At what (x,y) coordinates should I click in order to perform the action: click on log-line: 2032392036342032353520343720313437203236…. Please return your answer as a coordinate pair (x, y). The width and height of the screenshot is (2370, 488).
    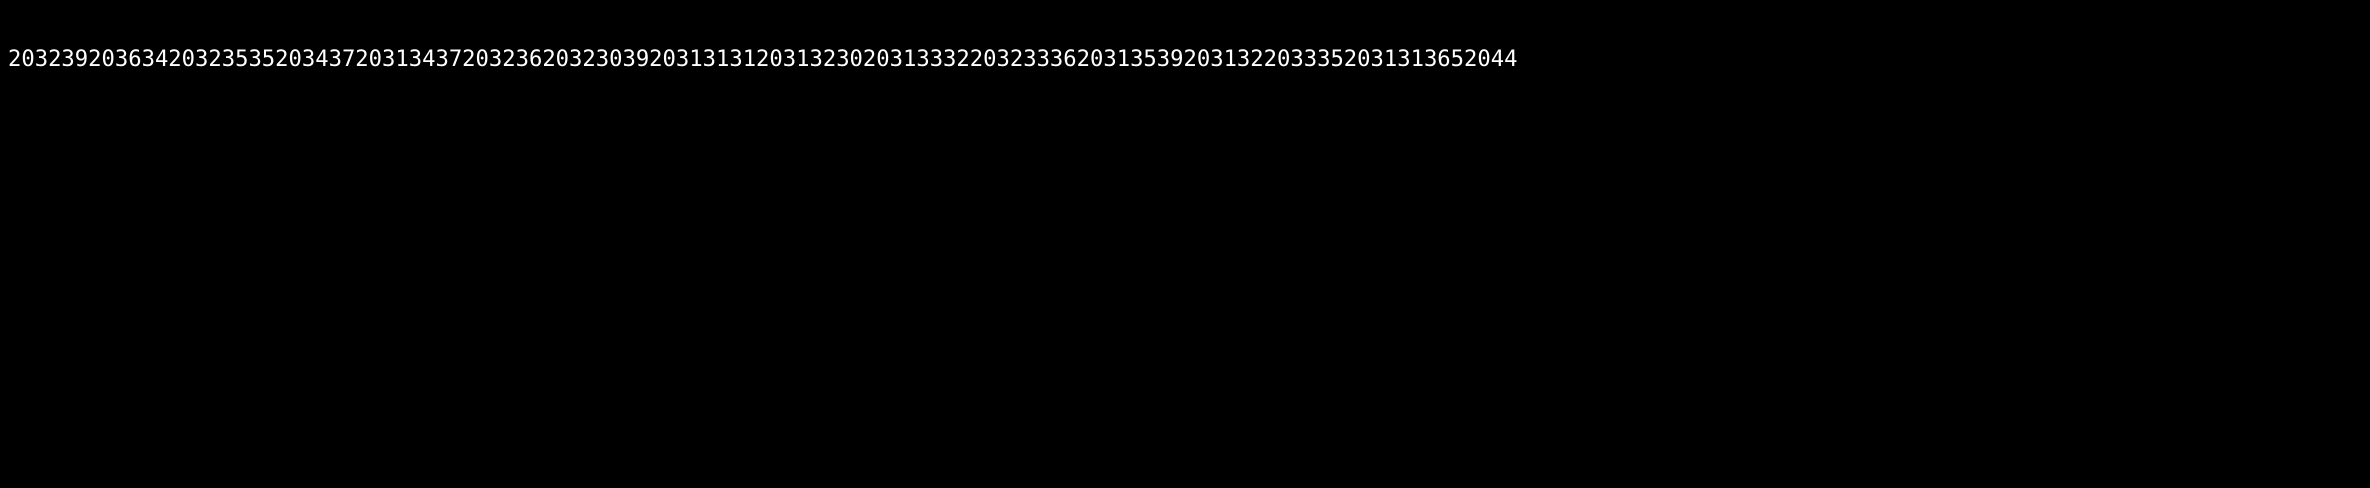
    Looking at the image, I should click on (1186, 59).